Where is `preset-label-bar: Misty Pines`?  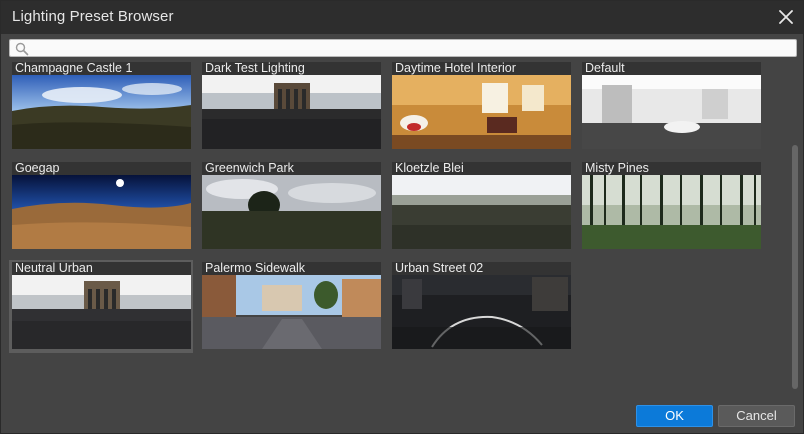 preset-label-bar: Misty Pines is located at coordinates (671, 168).